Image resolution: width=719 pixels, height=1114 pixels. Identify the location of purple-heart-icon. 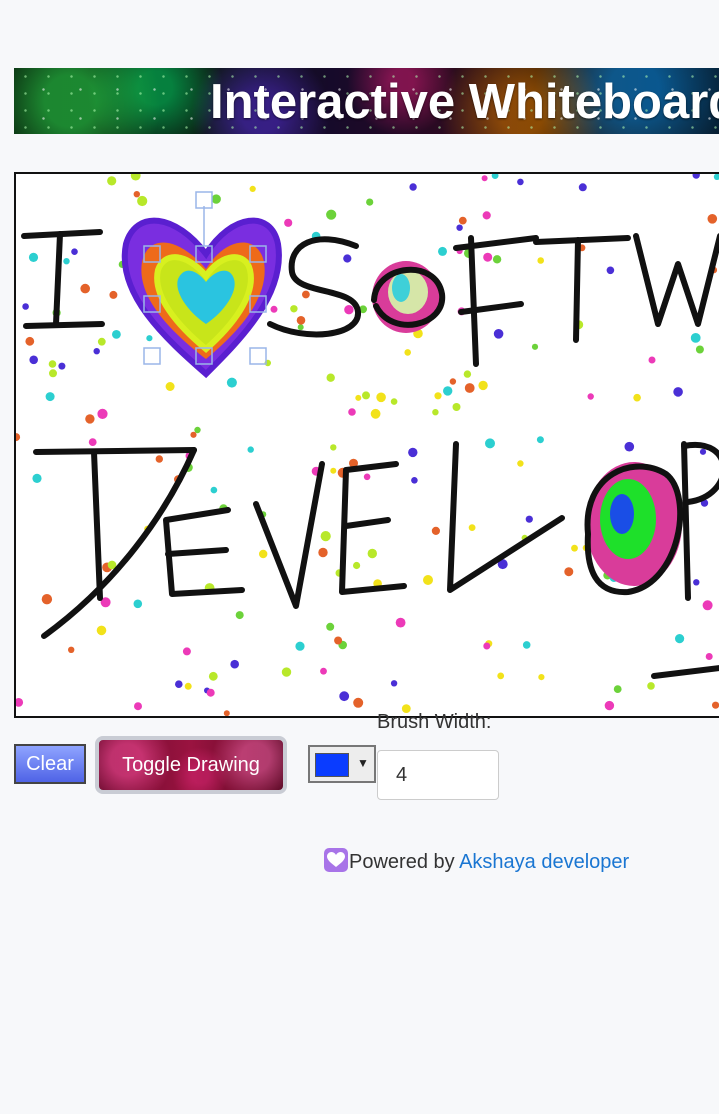
(336, 860).